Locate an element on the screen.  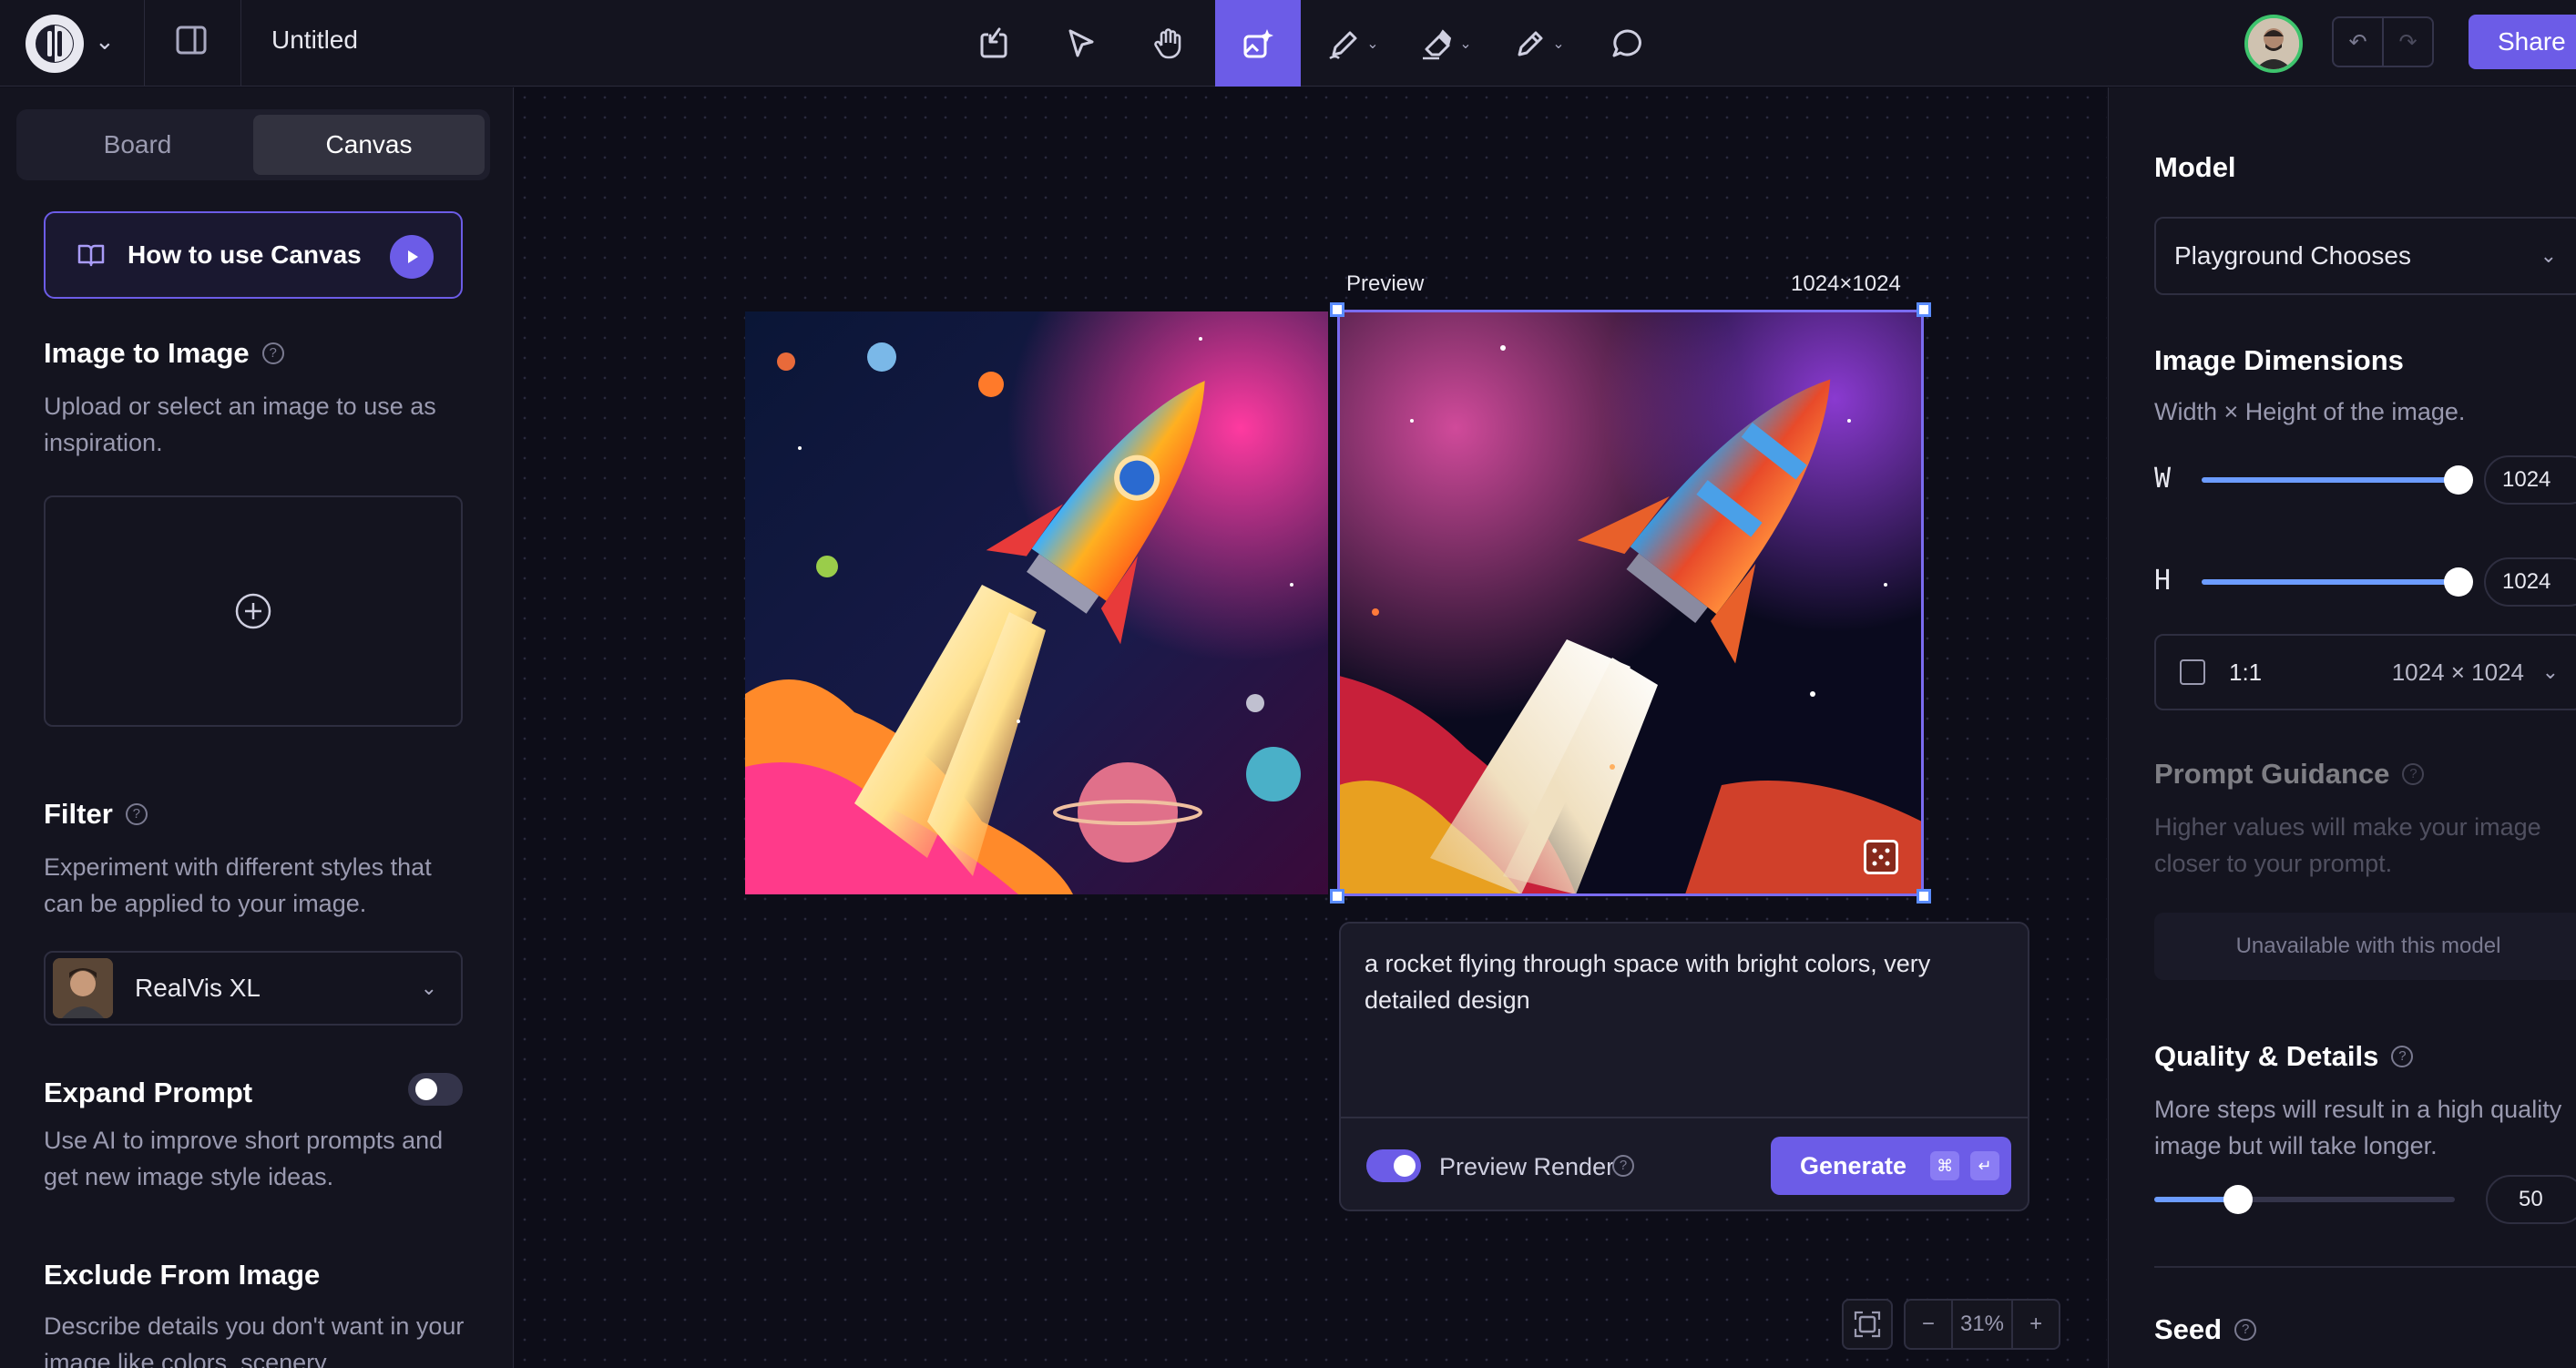
prompt-guidance-title-text: Prompt Guidance is located at coordinates (2271, 774).